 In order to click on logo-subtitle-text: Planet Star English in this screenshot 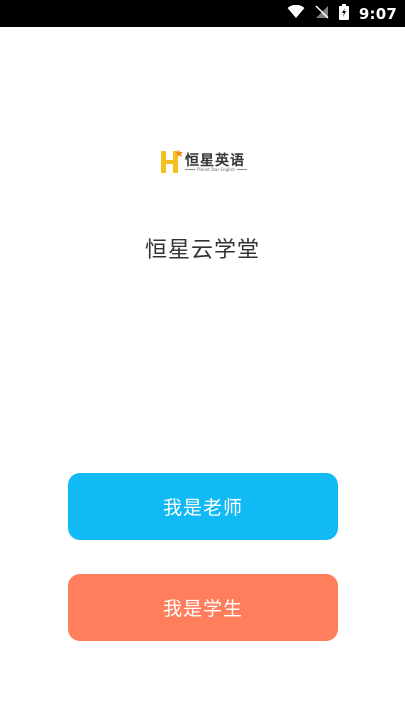, I will do `click(216, 169)`.